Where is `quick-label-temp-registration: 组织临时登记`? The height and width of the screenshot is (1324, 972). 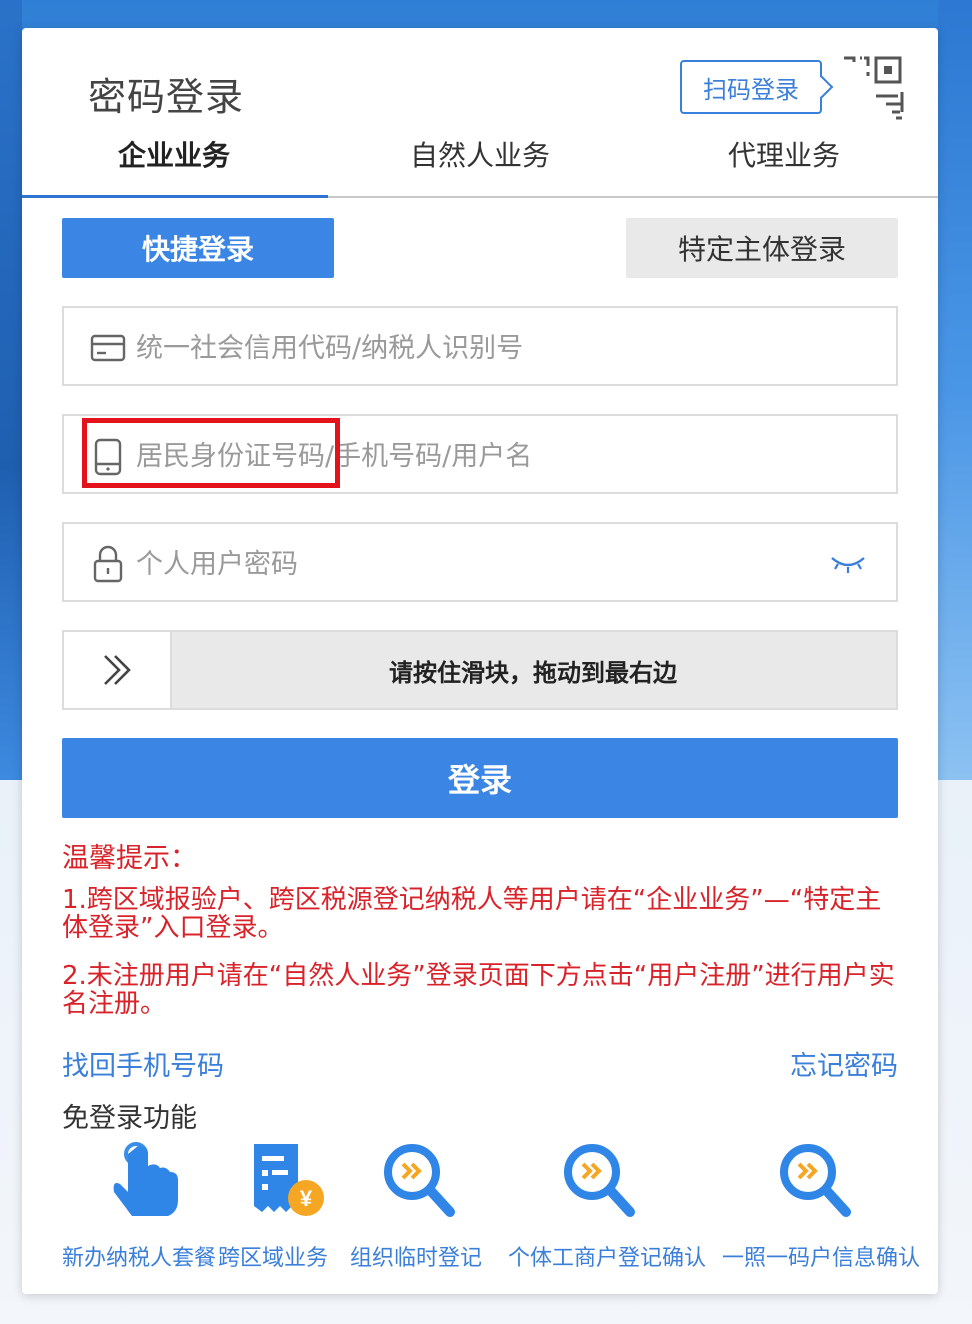
quick-label-temp-registration: 组织临时登记 is located at coordinates (416, 1256).